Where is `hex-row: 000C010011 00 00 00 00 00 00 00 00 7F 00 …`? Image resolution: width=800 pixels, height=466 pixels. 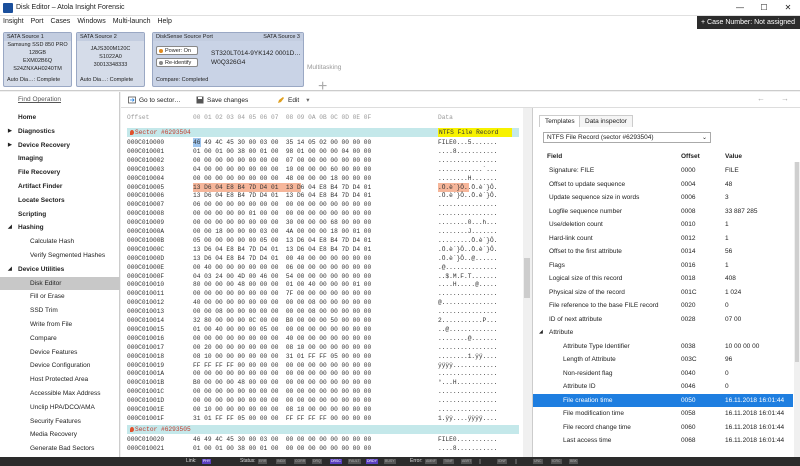 hex-row: 000C010011 00 00 00 00 00 00 00 00 7F 00 … is located at coordinates (321, 293).